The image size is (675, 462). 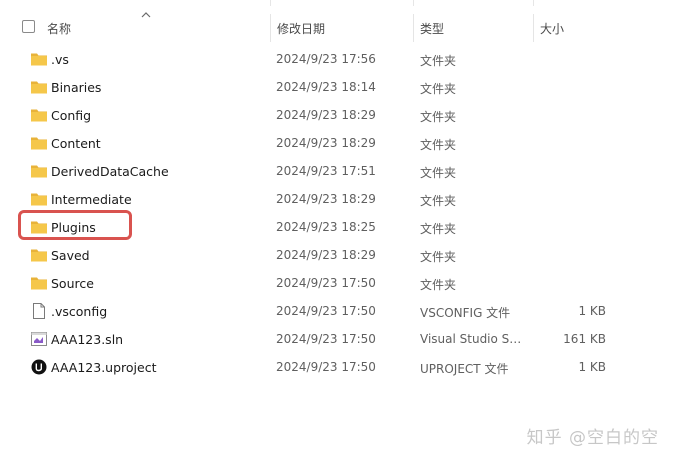 I want to click on file-name: .vsconfig, so click(x=79, y=311).